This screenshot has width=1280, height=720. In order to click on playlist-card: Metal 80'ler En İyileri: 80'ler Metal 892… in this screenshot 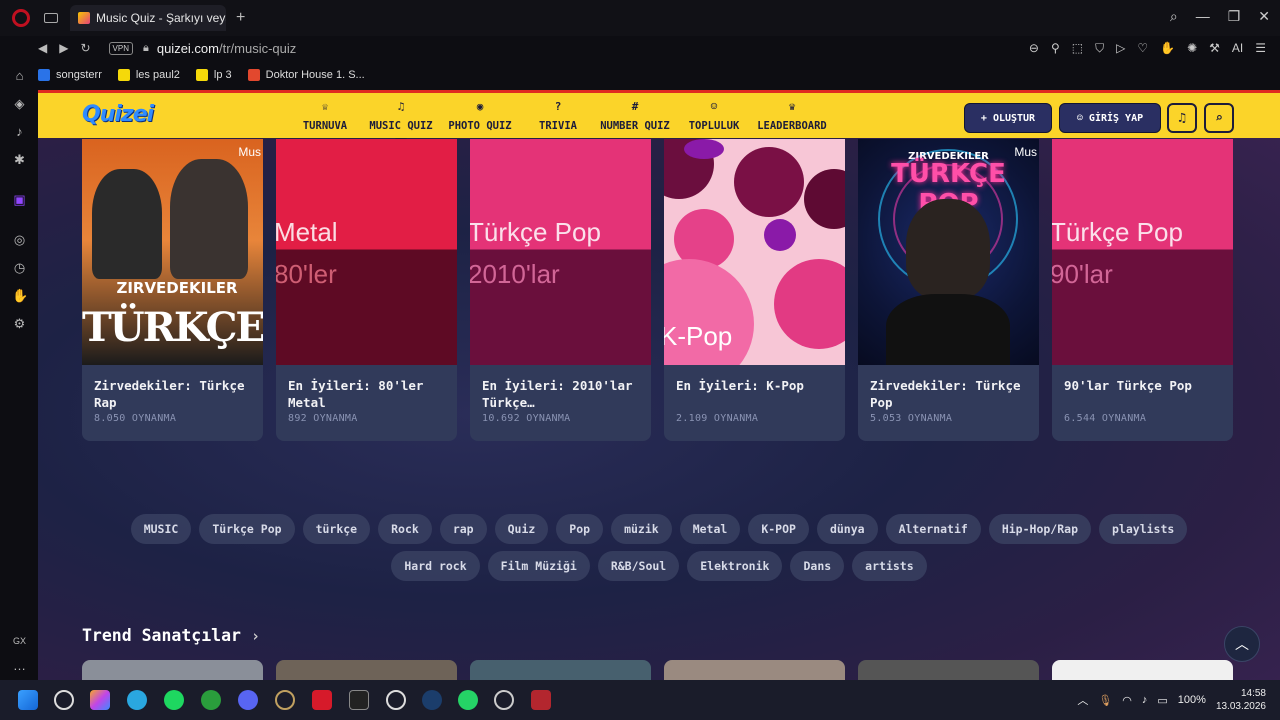, I will do `click(366, 290)`.